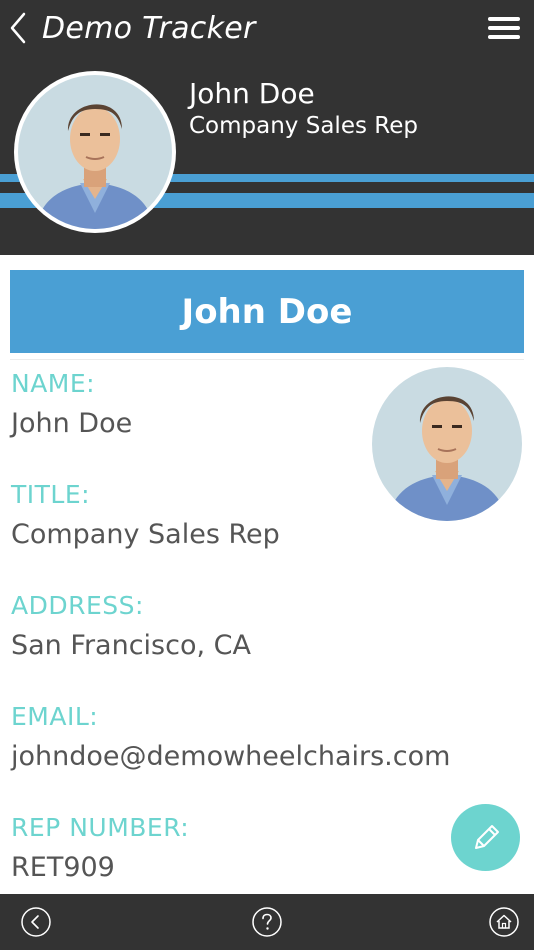 Image resolution: width=534 pixels, height=950 pixels. Describe the element at coordinates (303, 126) in the screenshot. I see `header-role: Company Sales Rep` at that location.